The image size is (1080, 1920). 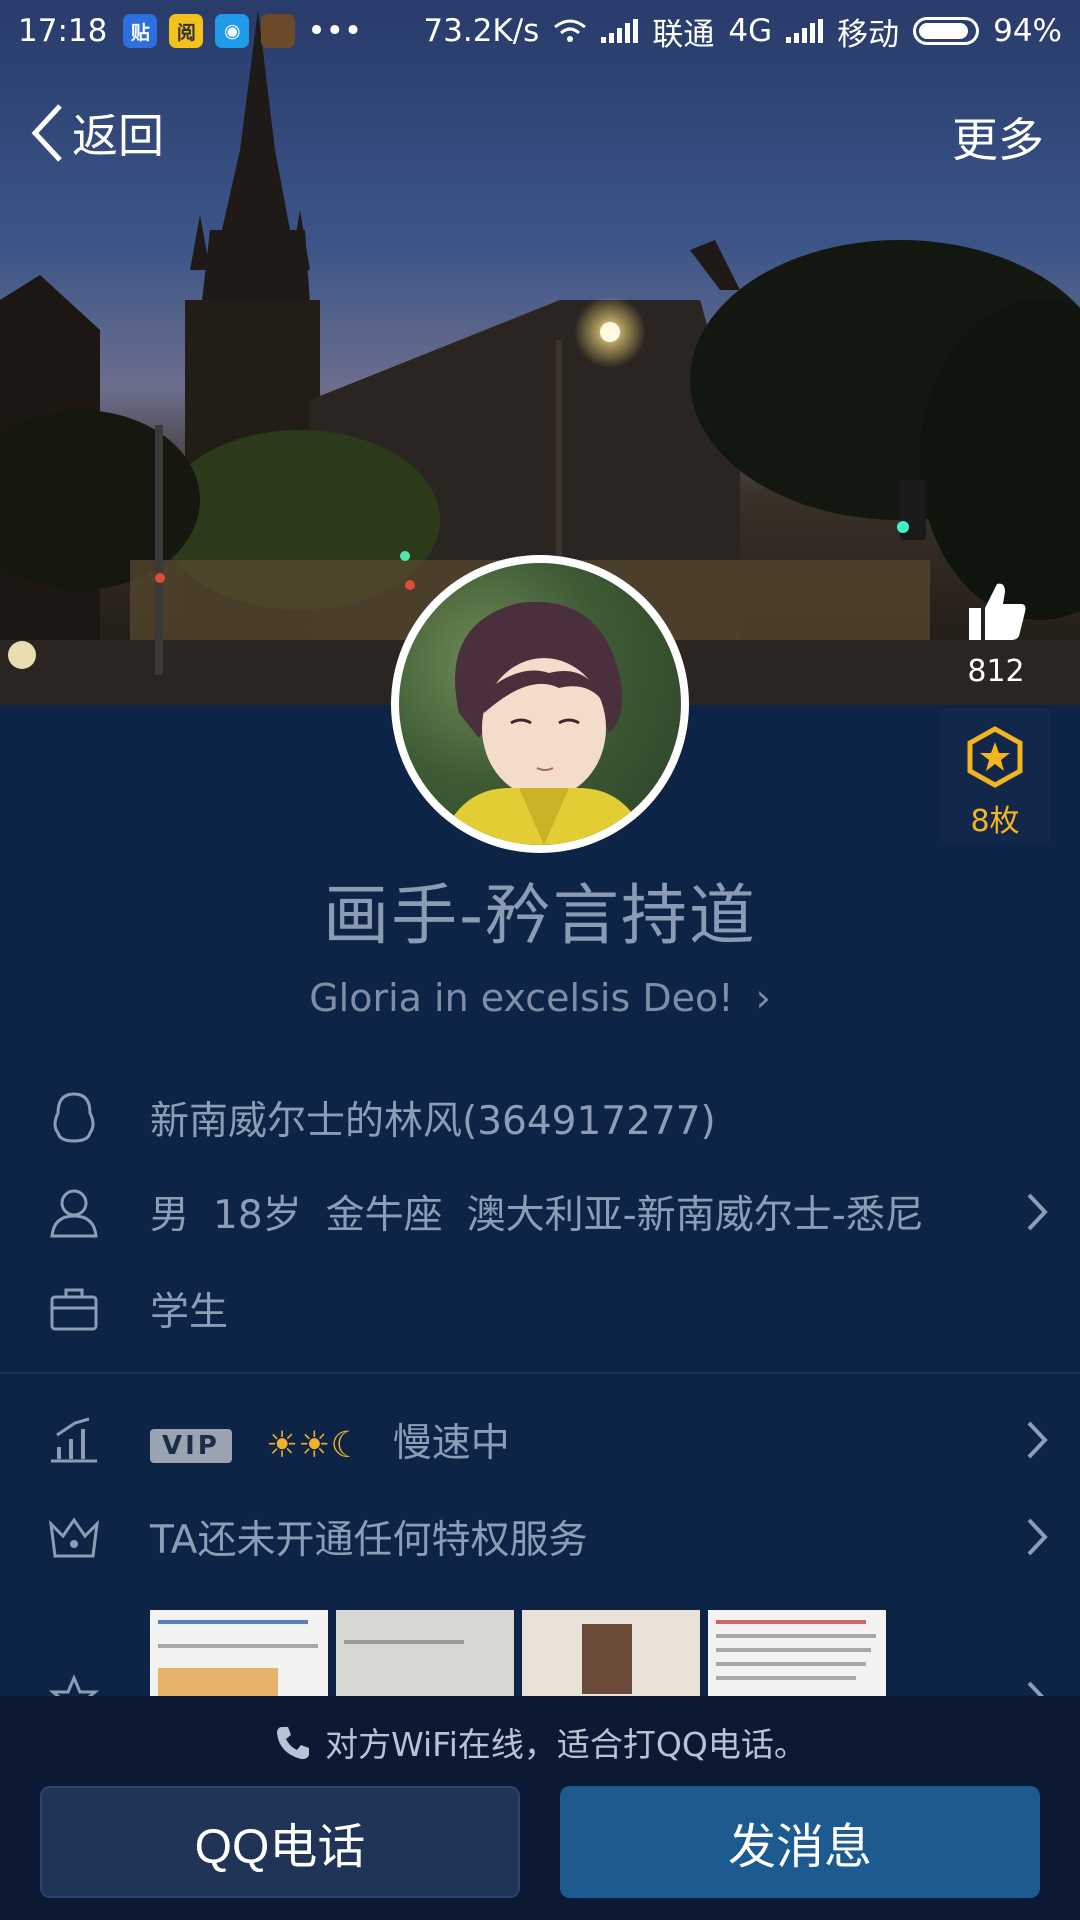 I want to click on briefcase-icon, so click(x=74, y=1309).